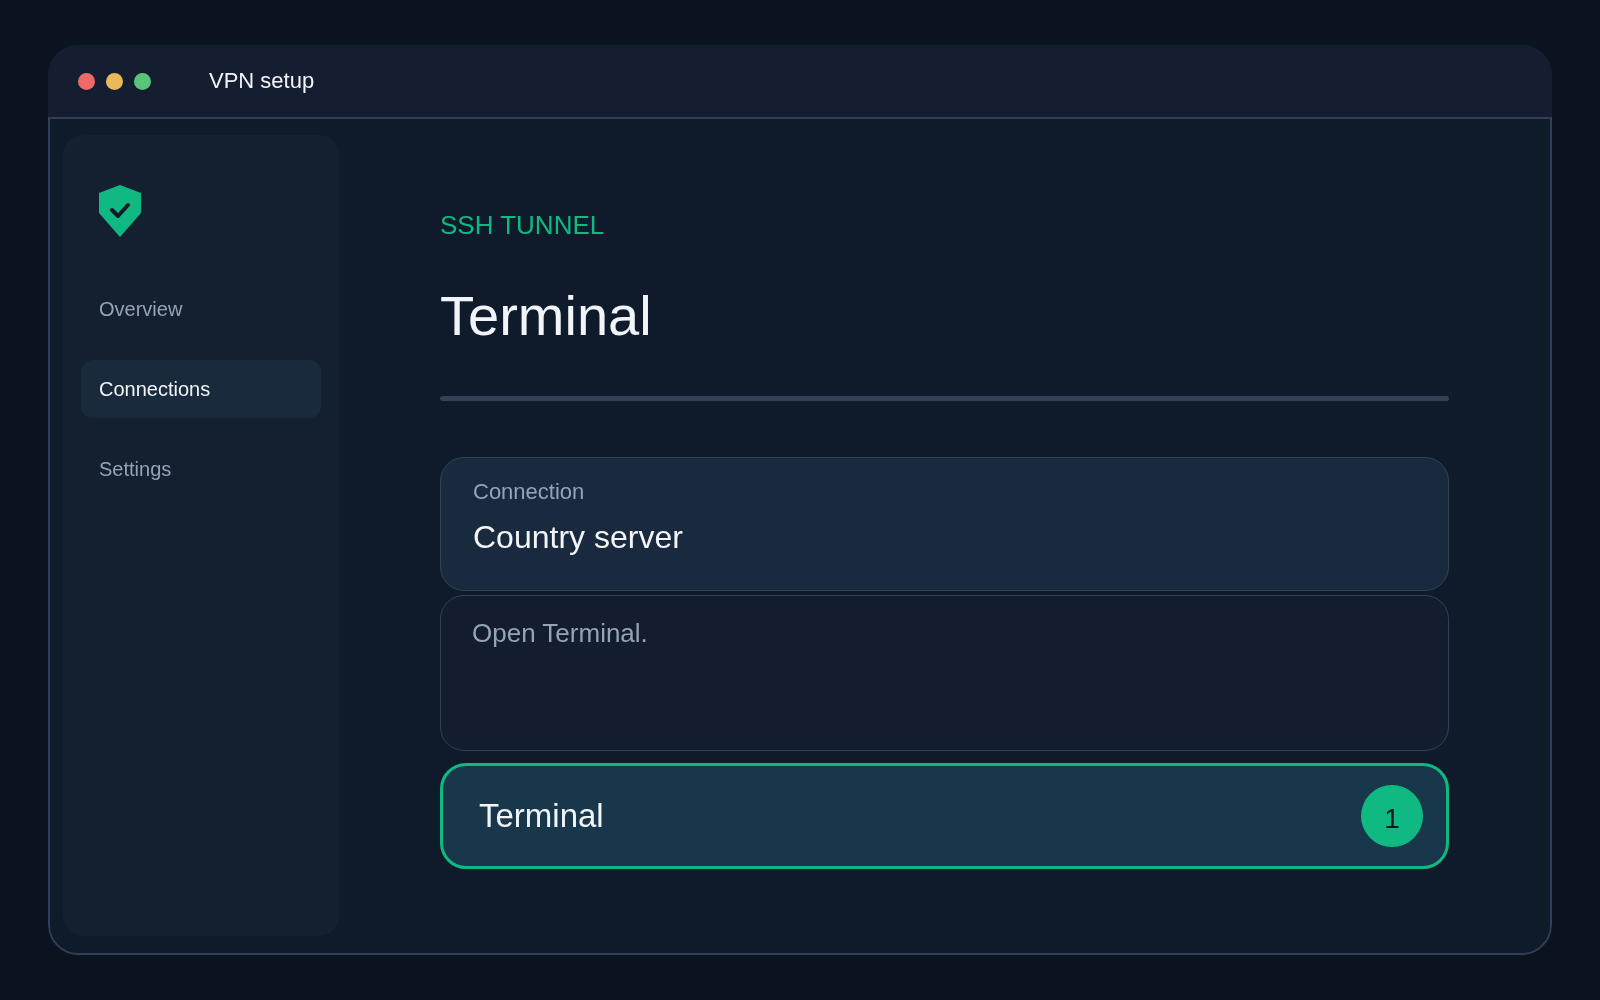 The image size is (1600, 1000). What do you see at coordinates (529, 492) in the screenshot?
I see `field-label: Connection` at bounding box center [529, 492].